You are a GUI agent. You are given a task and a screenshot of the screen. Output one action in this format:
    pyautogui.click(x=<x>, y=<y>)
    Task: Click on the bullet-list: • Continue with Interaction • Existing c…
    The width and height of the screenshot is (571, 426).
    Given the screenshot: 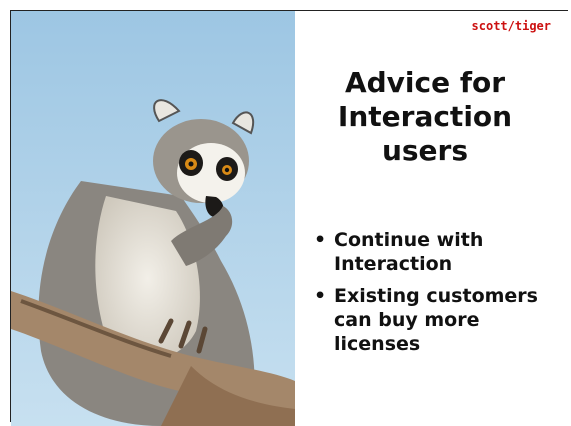 What is the action you would take?
    pyautogui.click(x=440, y=296)
    